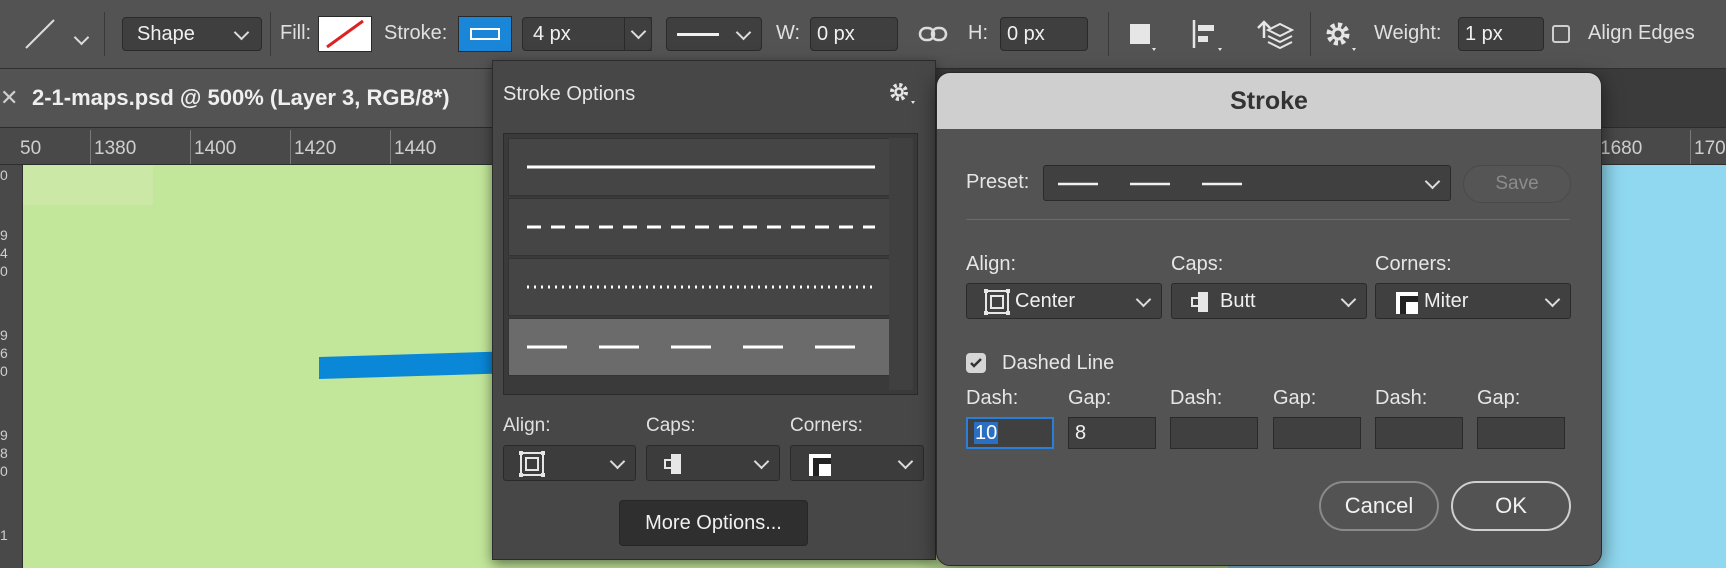 The width and height of the screenshot is (1726, 568). I want to click on line-tool-icon, so click(48, 34).